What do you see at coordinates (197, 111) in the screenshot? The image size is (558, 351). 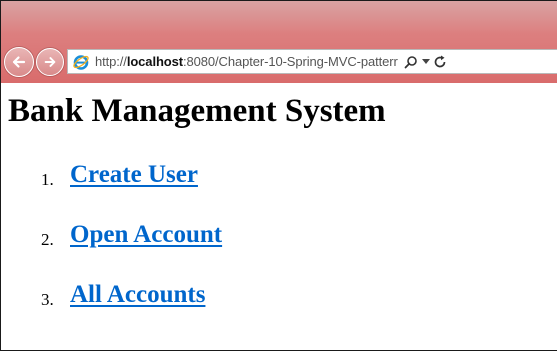 I see `page-title: Bank Management System` at bounding box center [197, 111].